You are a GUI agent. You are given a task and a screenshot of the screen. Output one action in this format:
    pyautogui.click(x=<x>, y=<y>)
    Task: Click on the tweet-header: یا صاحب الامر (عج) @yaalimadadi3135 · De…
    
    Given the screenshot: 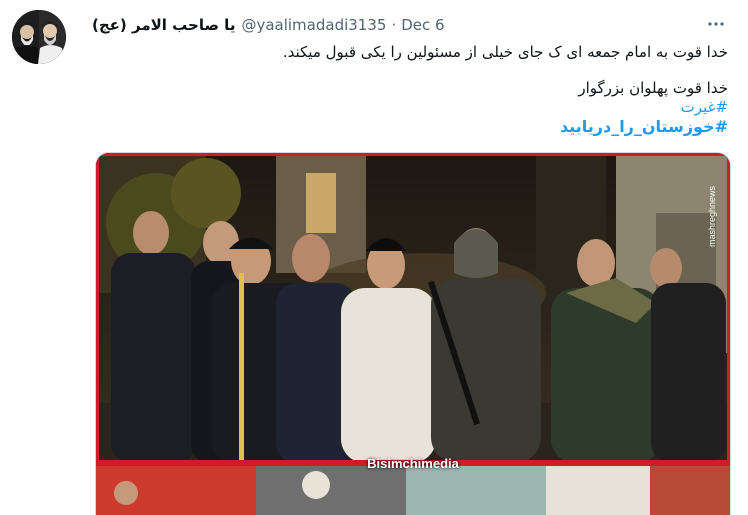 What is the action you would take?
    pyautogui.click(x=268, y=25)
    